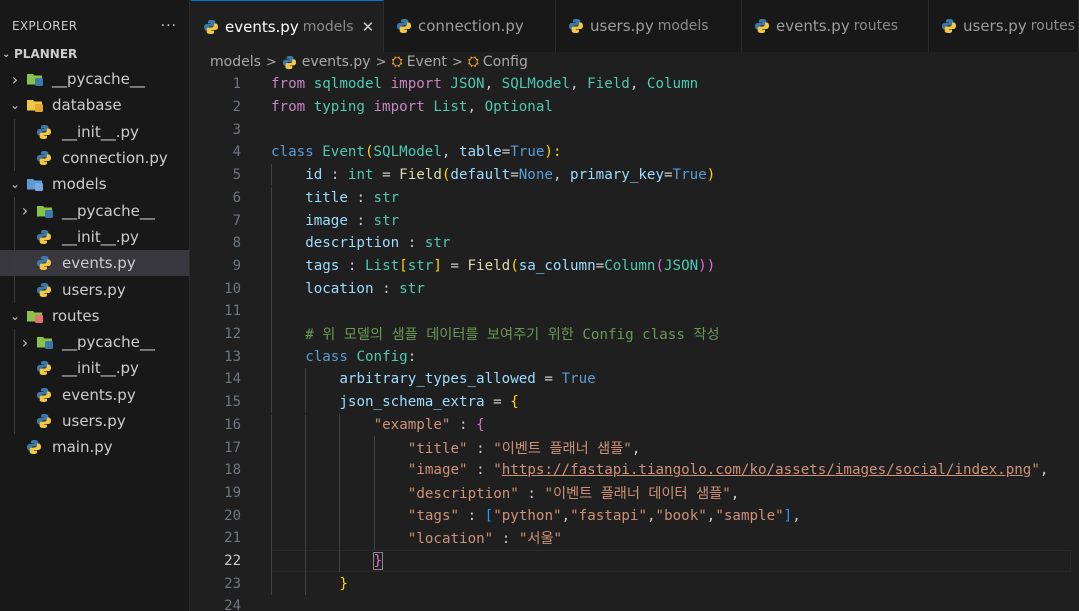 The image size is (1079, 611). What do you see at coordinates (35, 105) in the screenshot?
I see `folder-database-icon` at bounding box center [35, 105].